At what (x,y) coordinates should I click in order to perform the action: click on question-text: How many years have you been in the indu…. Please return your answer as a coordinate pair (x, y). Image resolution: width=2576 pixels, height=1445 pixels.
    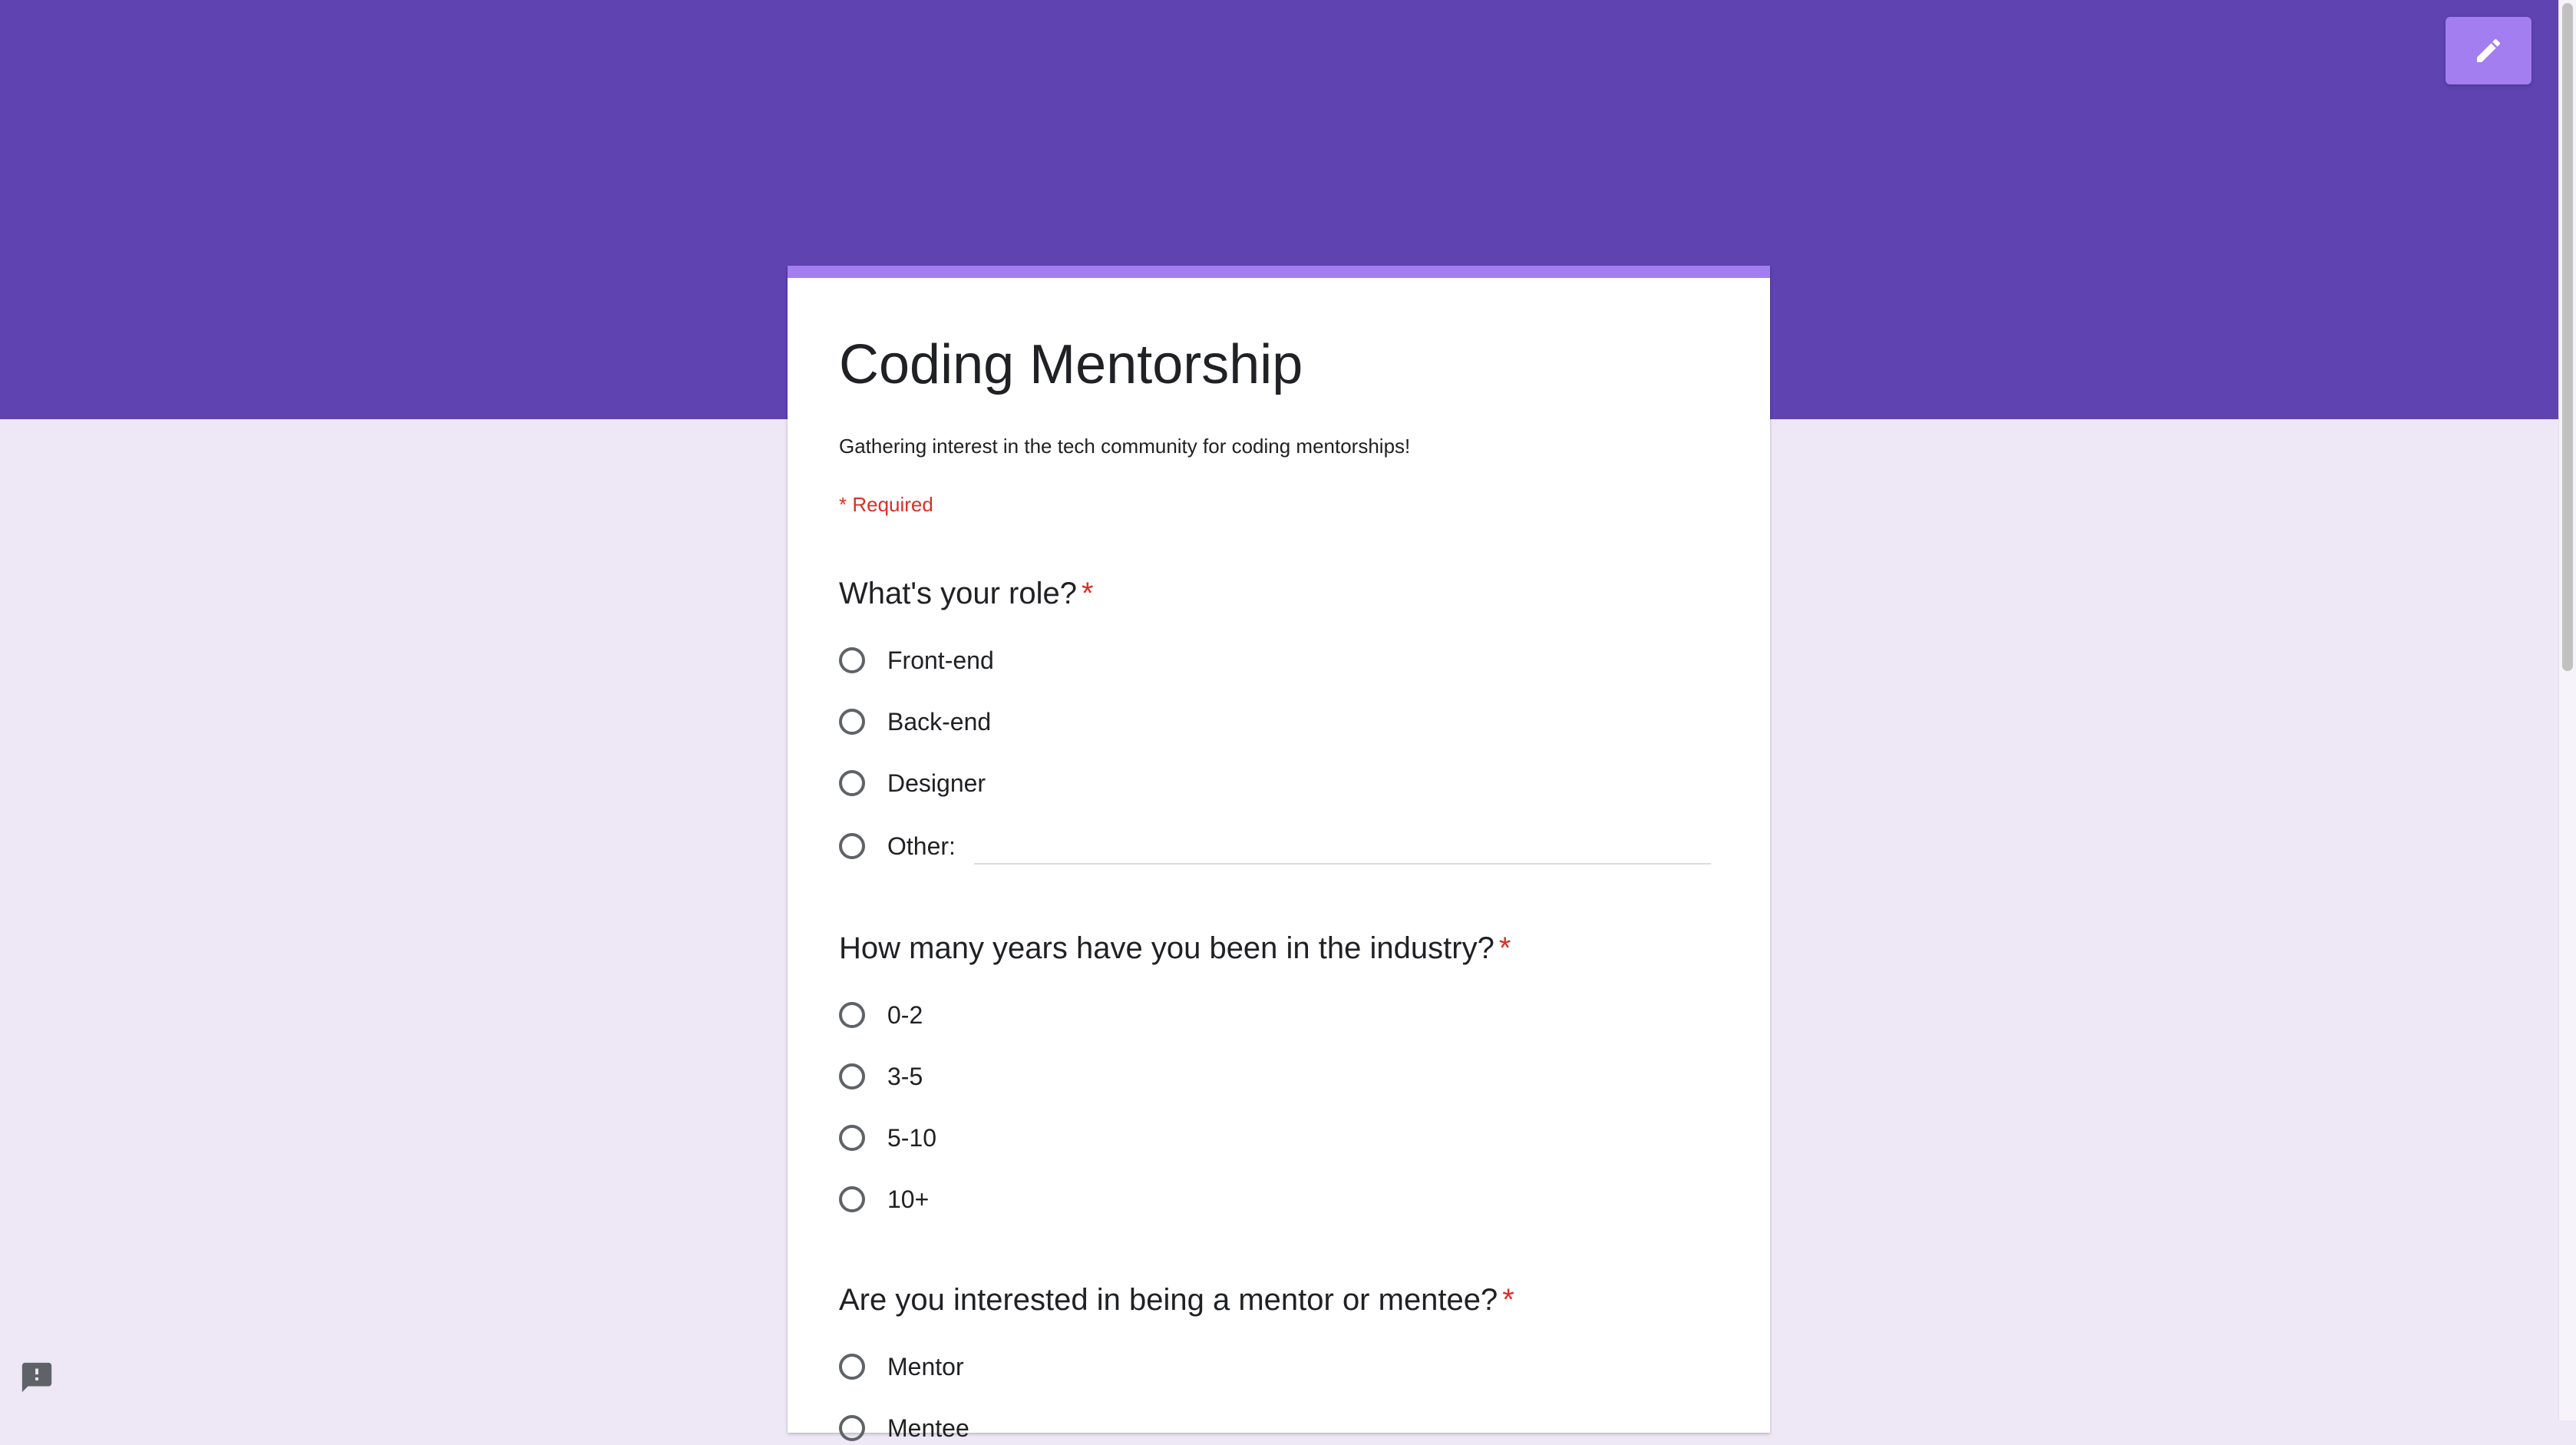
    Looking at the image, I should click on (1166, 948).